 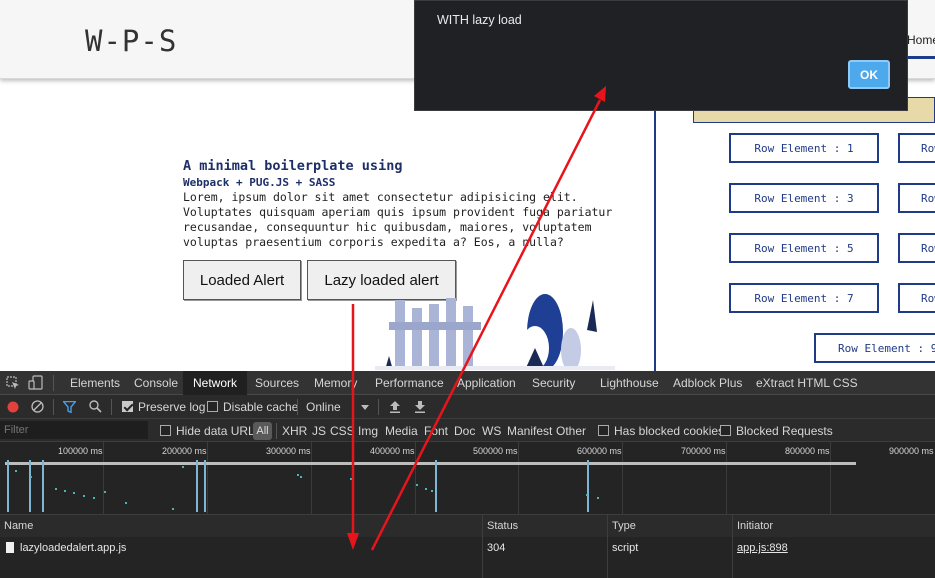 I want to click on tab-sources: Sources, so click(x=277, y=383).